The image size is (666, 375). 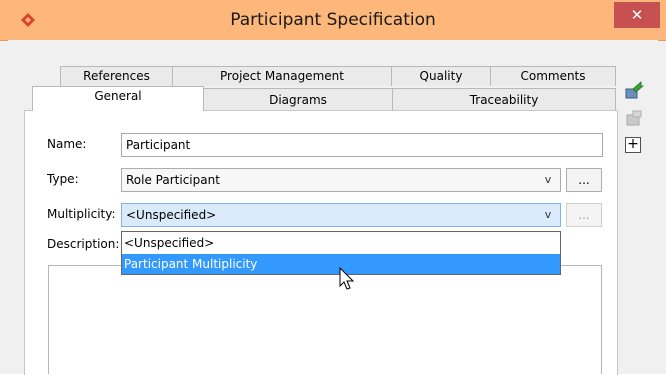 I want to click on window-title: Participant Specification, so click(x=333, y=20).